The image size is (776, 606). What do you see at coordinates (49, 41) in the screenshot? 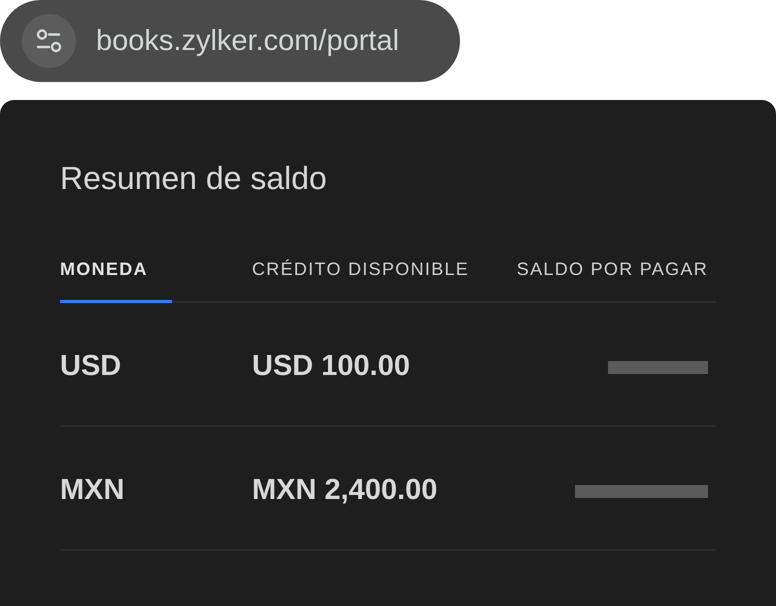
I see `sliders-icon` at bounding box center [49, 41].